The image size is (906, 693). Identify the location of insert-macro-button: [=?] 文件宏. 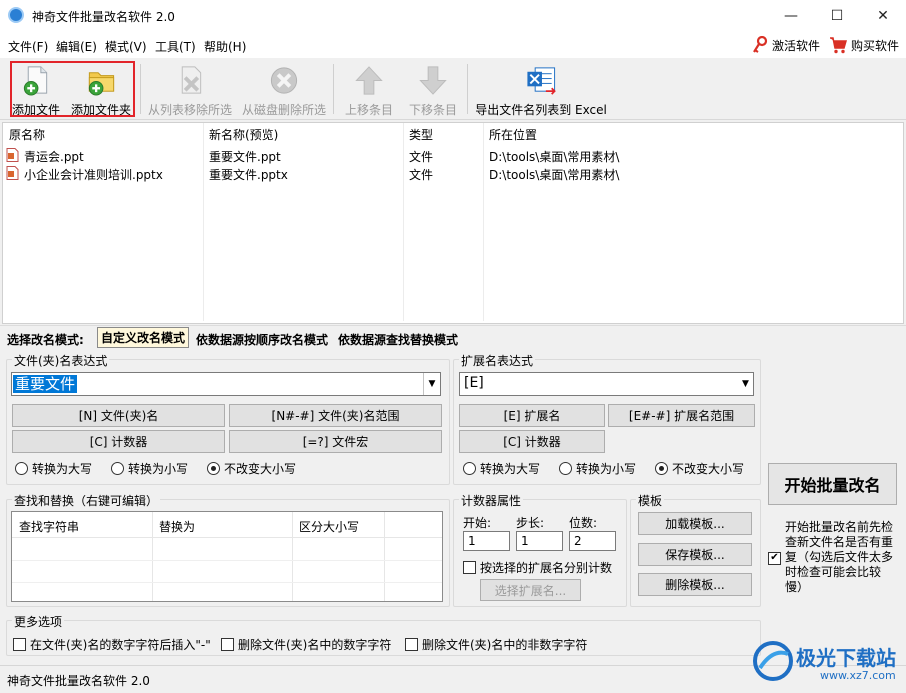
(335, 441).